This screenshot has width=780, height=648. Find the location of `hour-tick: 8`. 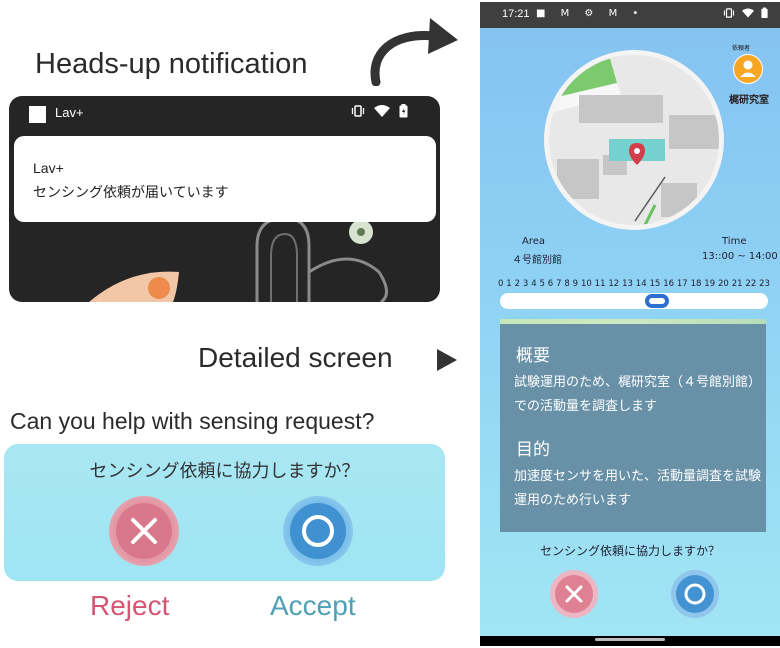

hour-tick: 8 is located at coordinates (567, 284).